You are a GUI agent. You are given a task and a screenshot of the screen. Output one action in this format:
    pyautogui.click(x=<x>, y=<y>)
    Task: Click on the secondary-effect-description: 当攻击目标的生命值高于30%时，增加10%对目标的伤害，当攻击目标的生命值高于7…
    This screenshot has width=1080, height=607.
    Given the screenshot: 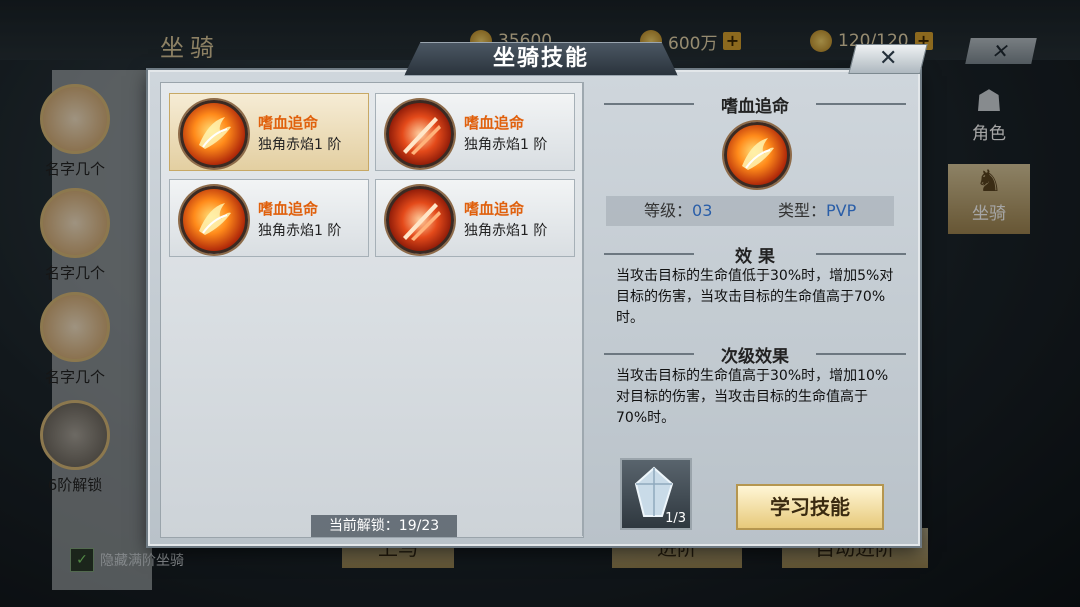 What is the action you would take?
    pyautogui.click(x=752, y=397)
    